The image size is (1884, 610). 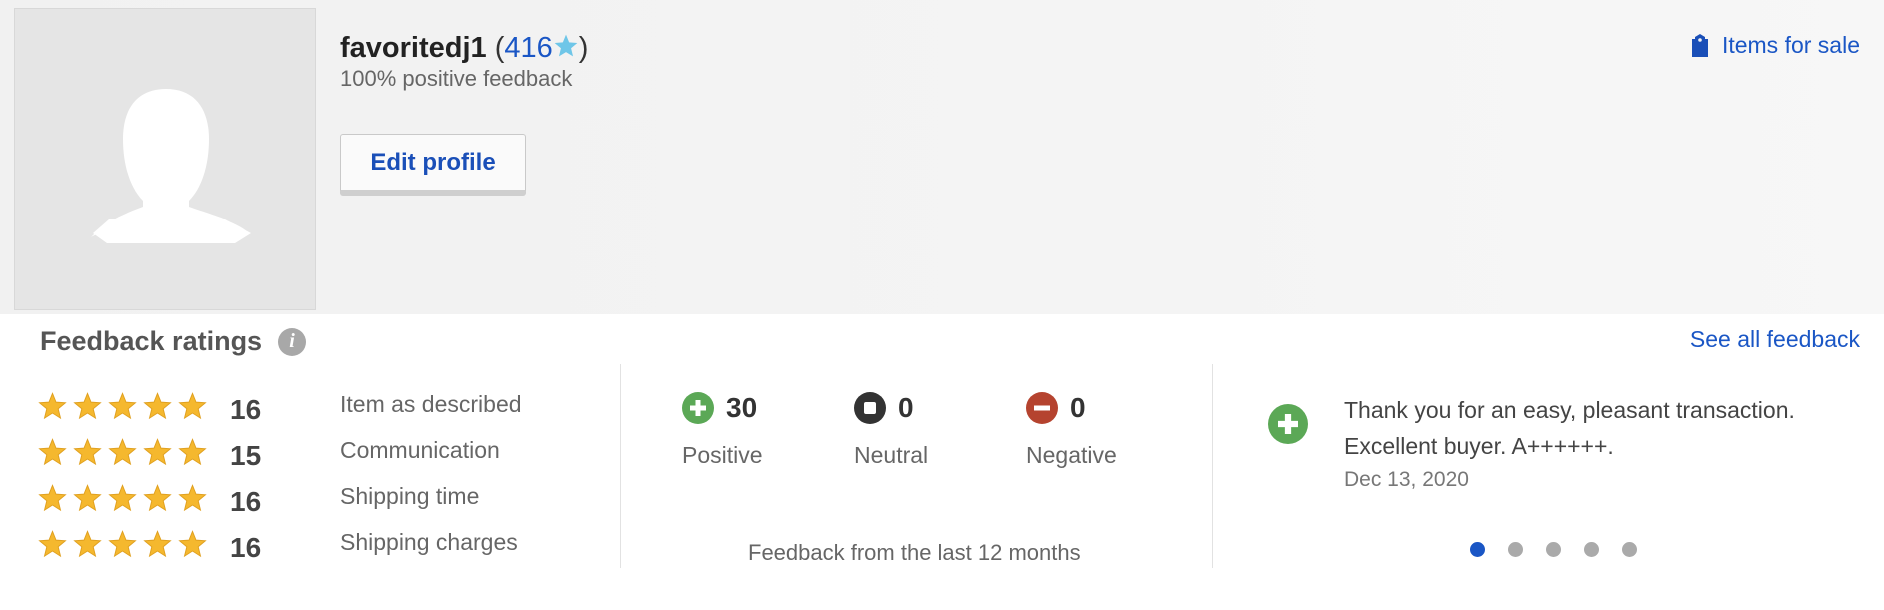 What do you see at coordinates (1790, 45) in the screenshot?
I see `items-for-sale-label: Items for sale` at bounding box center [1790, 45].